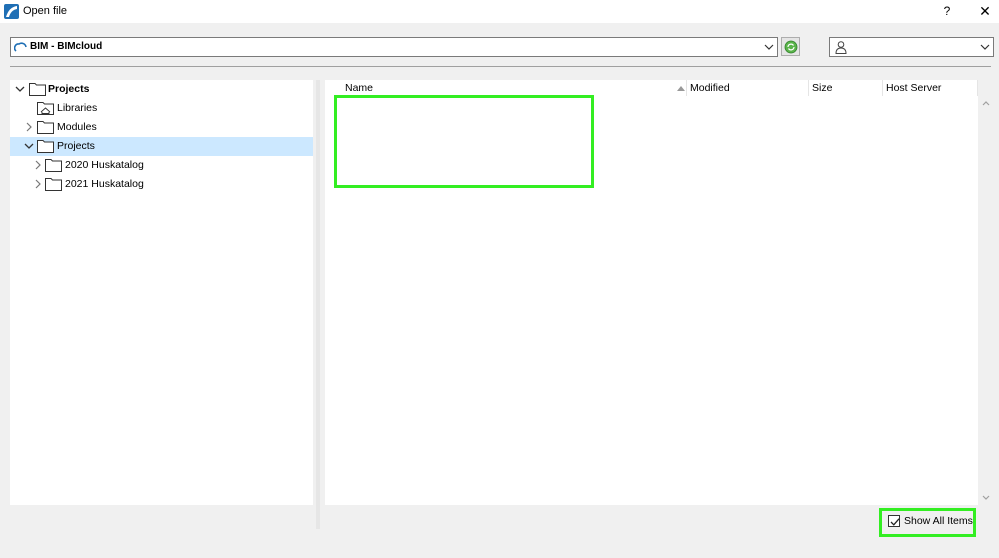  What do you see at coordinates (846, 88) in the screenshot?
I see `column-header-size: Size` at bounding box center [846, 88].